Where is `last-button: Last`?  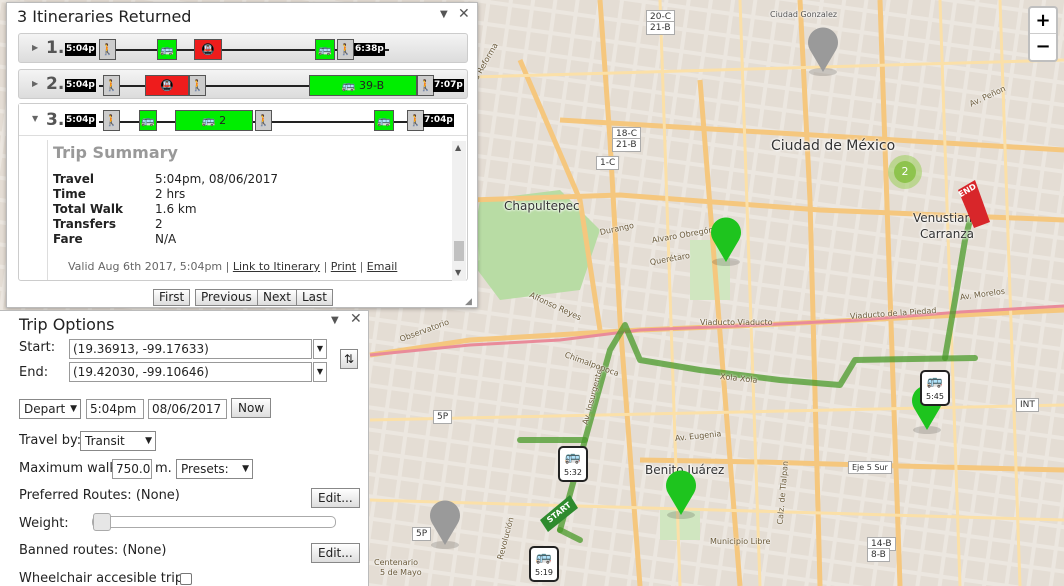
last-button: Last is located at coordinates (314, 297).